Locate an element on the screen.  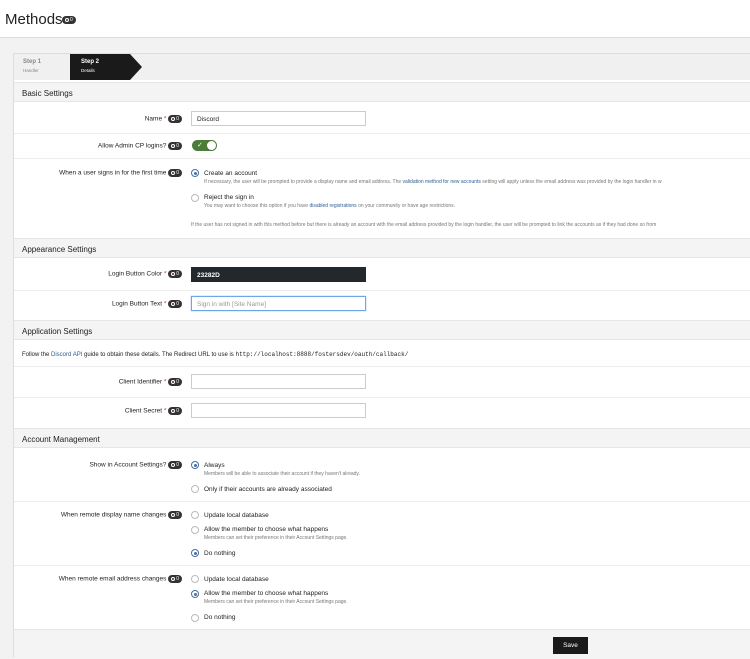
radio-display-allow-member is located at coordinates (195, 530).